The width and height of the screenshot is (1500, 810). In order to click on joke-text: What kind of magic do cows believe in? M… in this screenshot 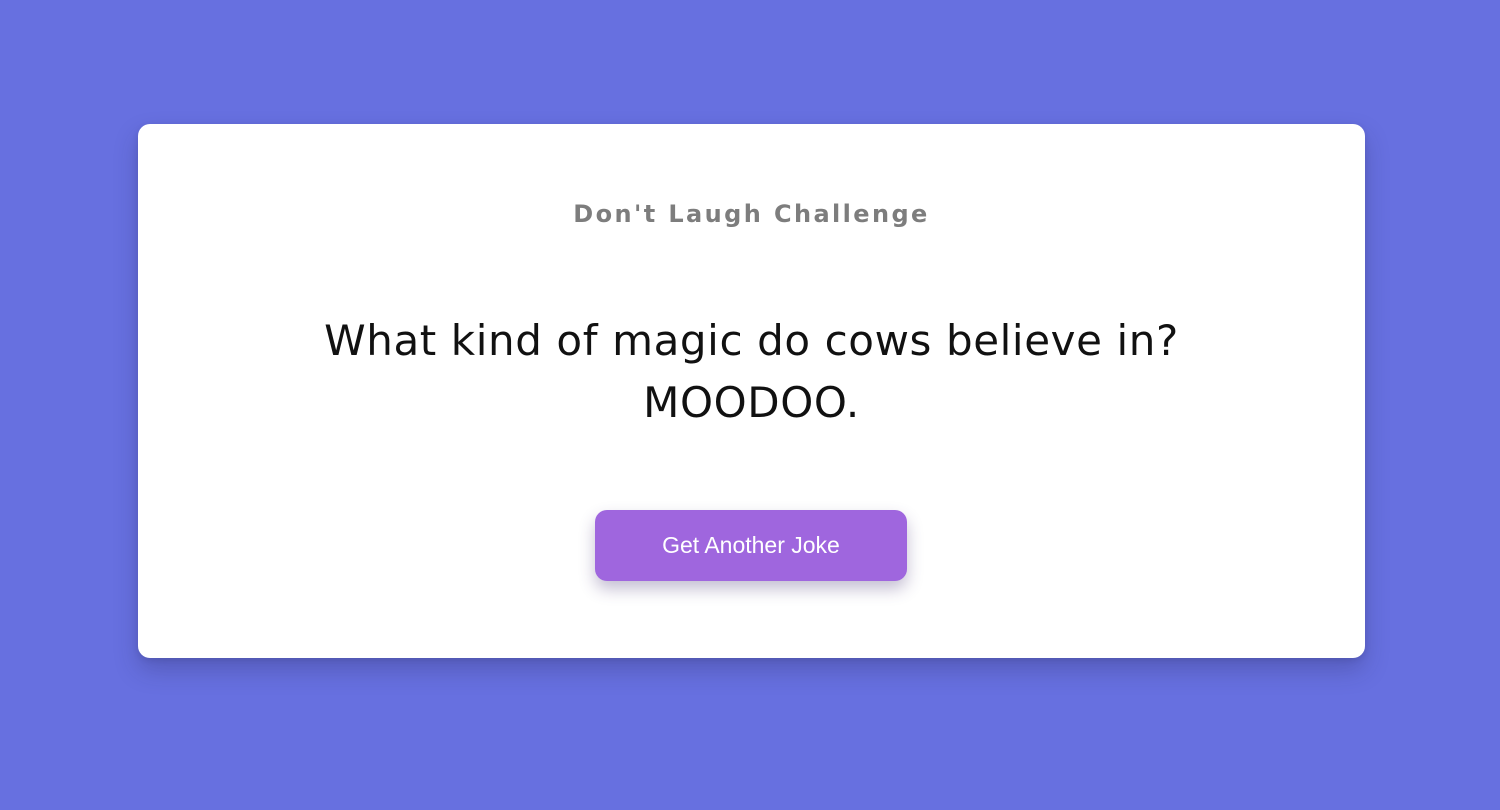, I will do `click(751, 372)`.